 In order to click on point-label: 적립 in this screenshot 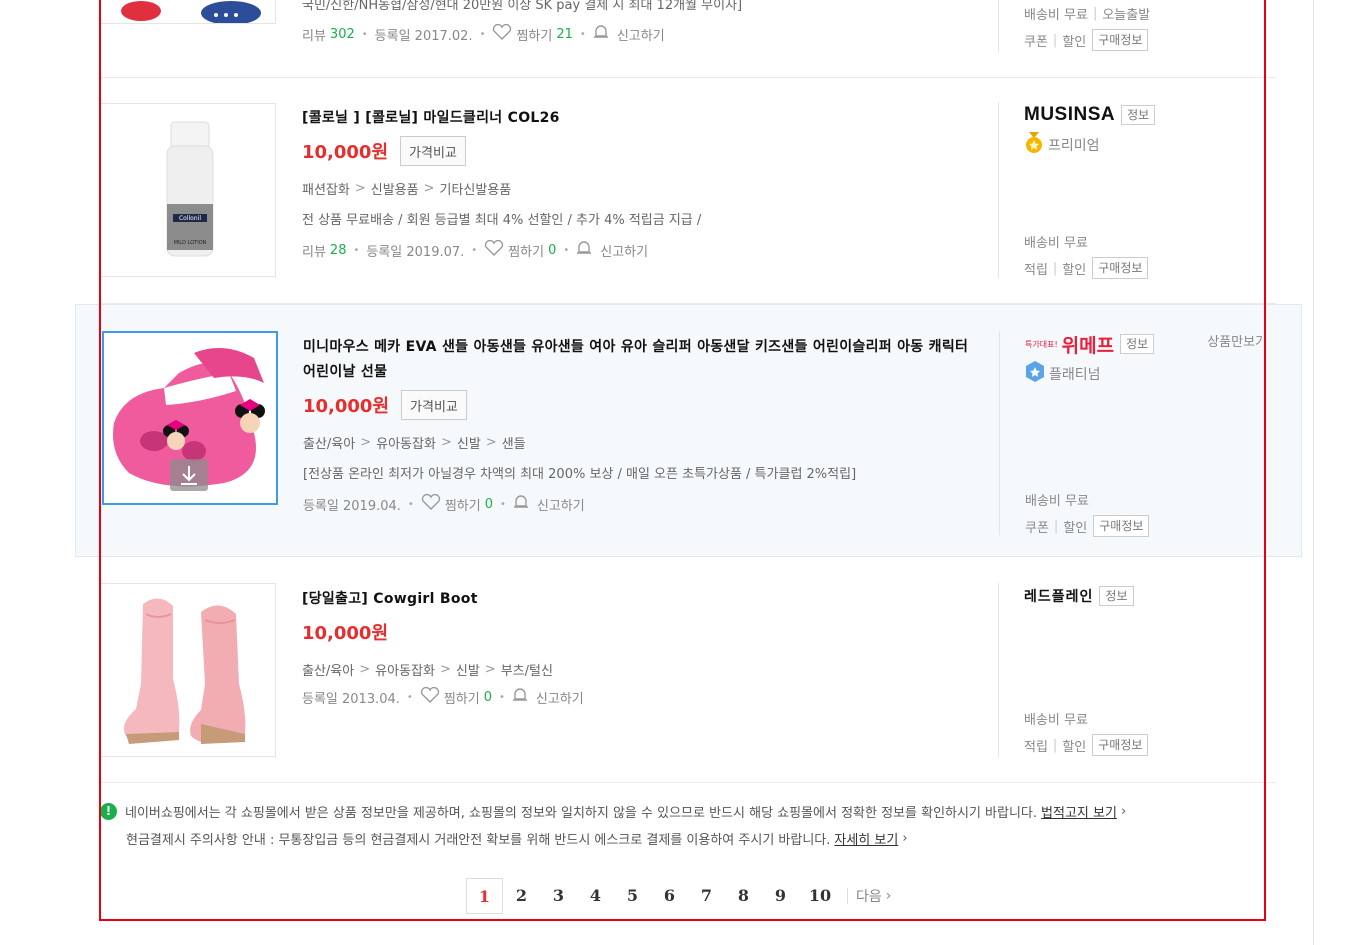, I will do `click(1036, 270)`.